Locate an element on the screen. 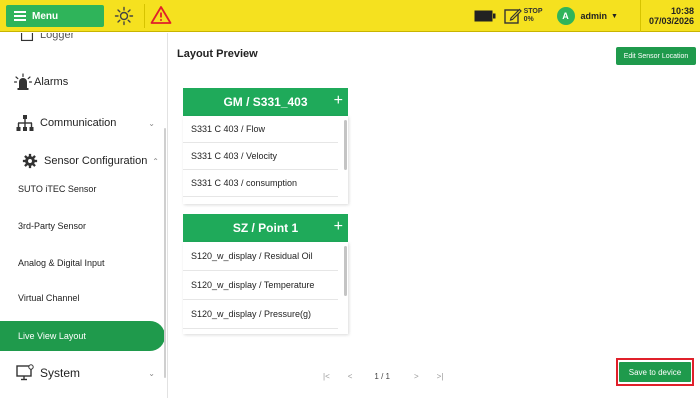 Image resolution: width=700 pixels, height=398 pixels. gear-icon is located at coordinates (30, 161).